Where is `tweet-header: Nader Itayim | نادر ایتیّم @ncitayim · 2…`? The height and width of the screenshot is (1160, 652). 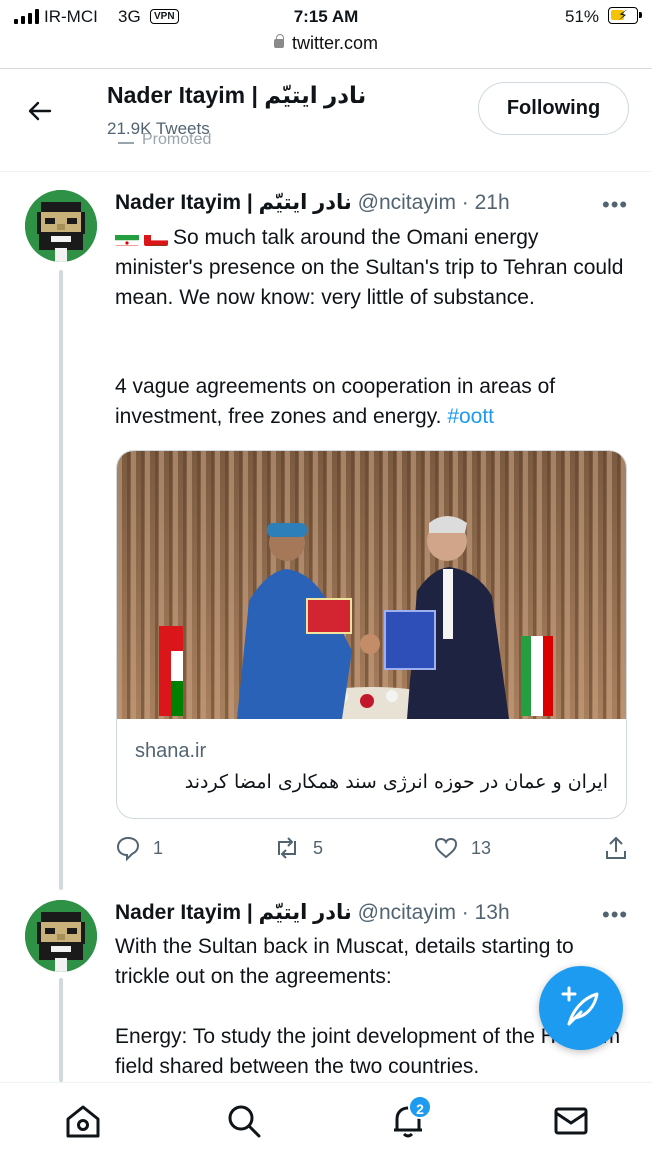
tweet-header: Nader Itayim | نادر ایتیّم @ncitayim · 2… is located at coordinates (312, 202).